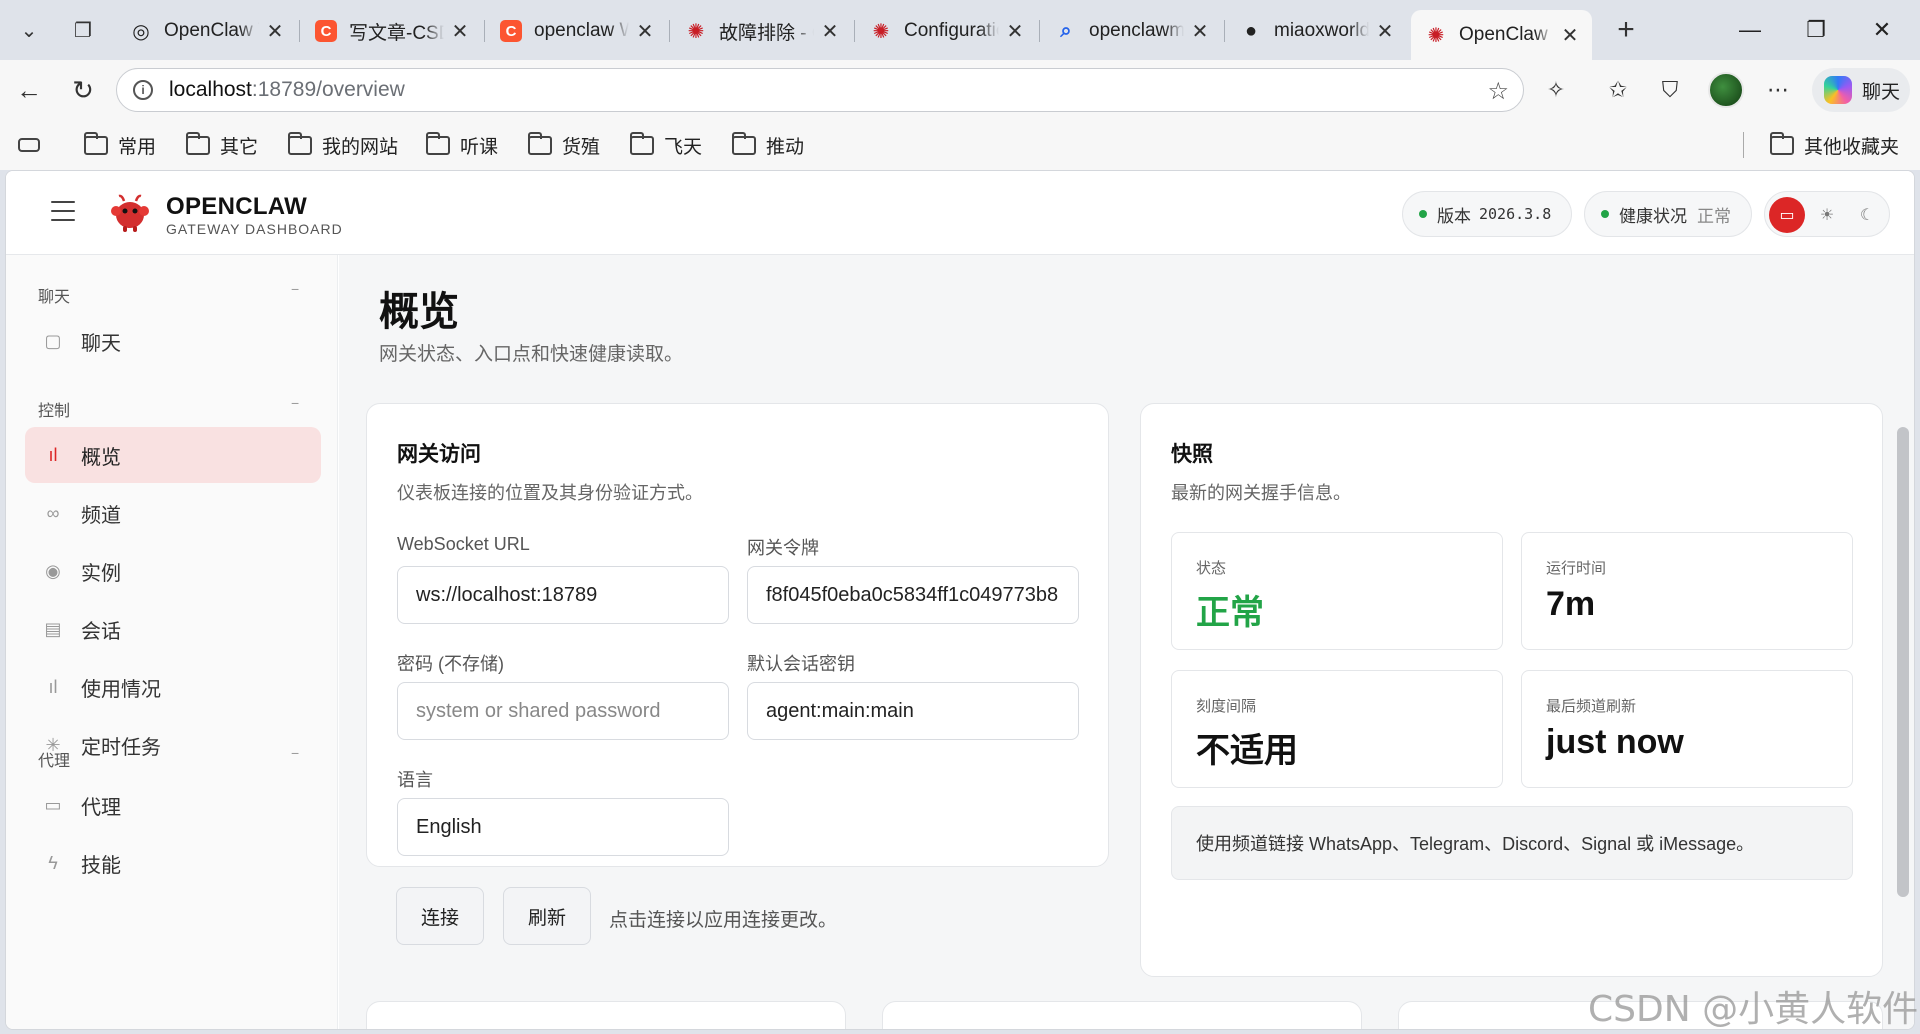 The height and width of the screenshot is (1034, 1920). Describe the element at coordinates (1122, 1015) in the screenshot. I see `lower-card` at that location.